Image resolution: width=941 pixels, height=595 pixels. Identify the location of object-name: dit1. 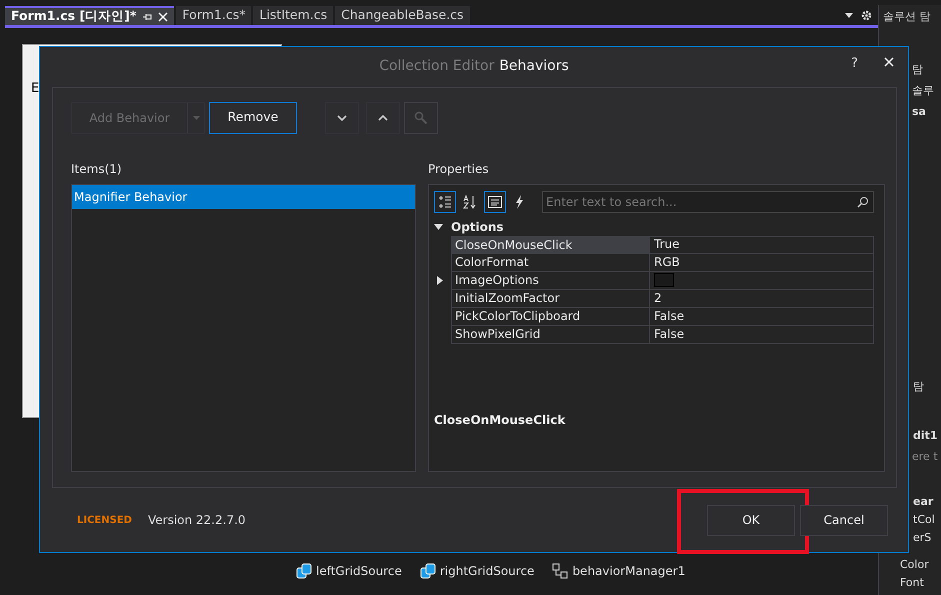
(925, 435).